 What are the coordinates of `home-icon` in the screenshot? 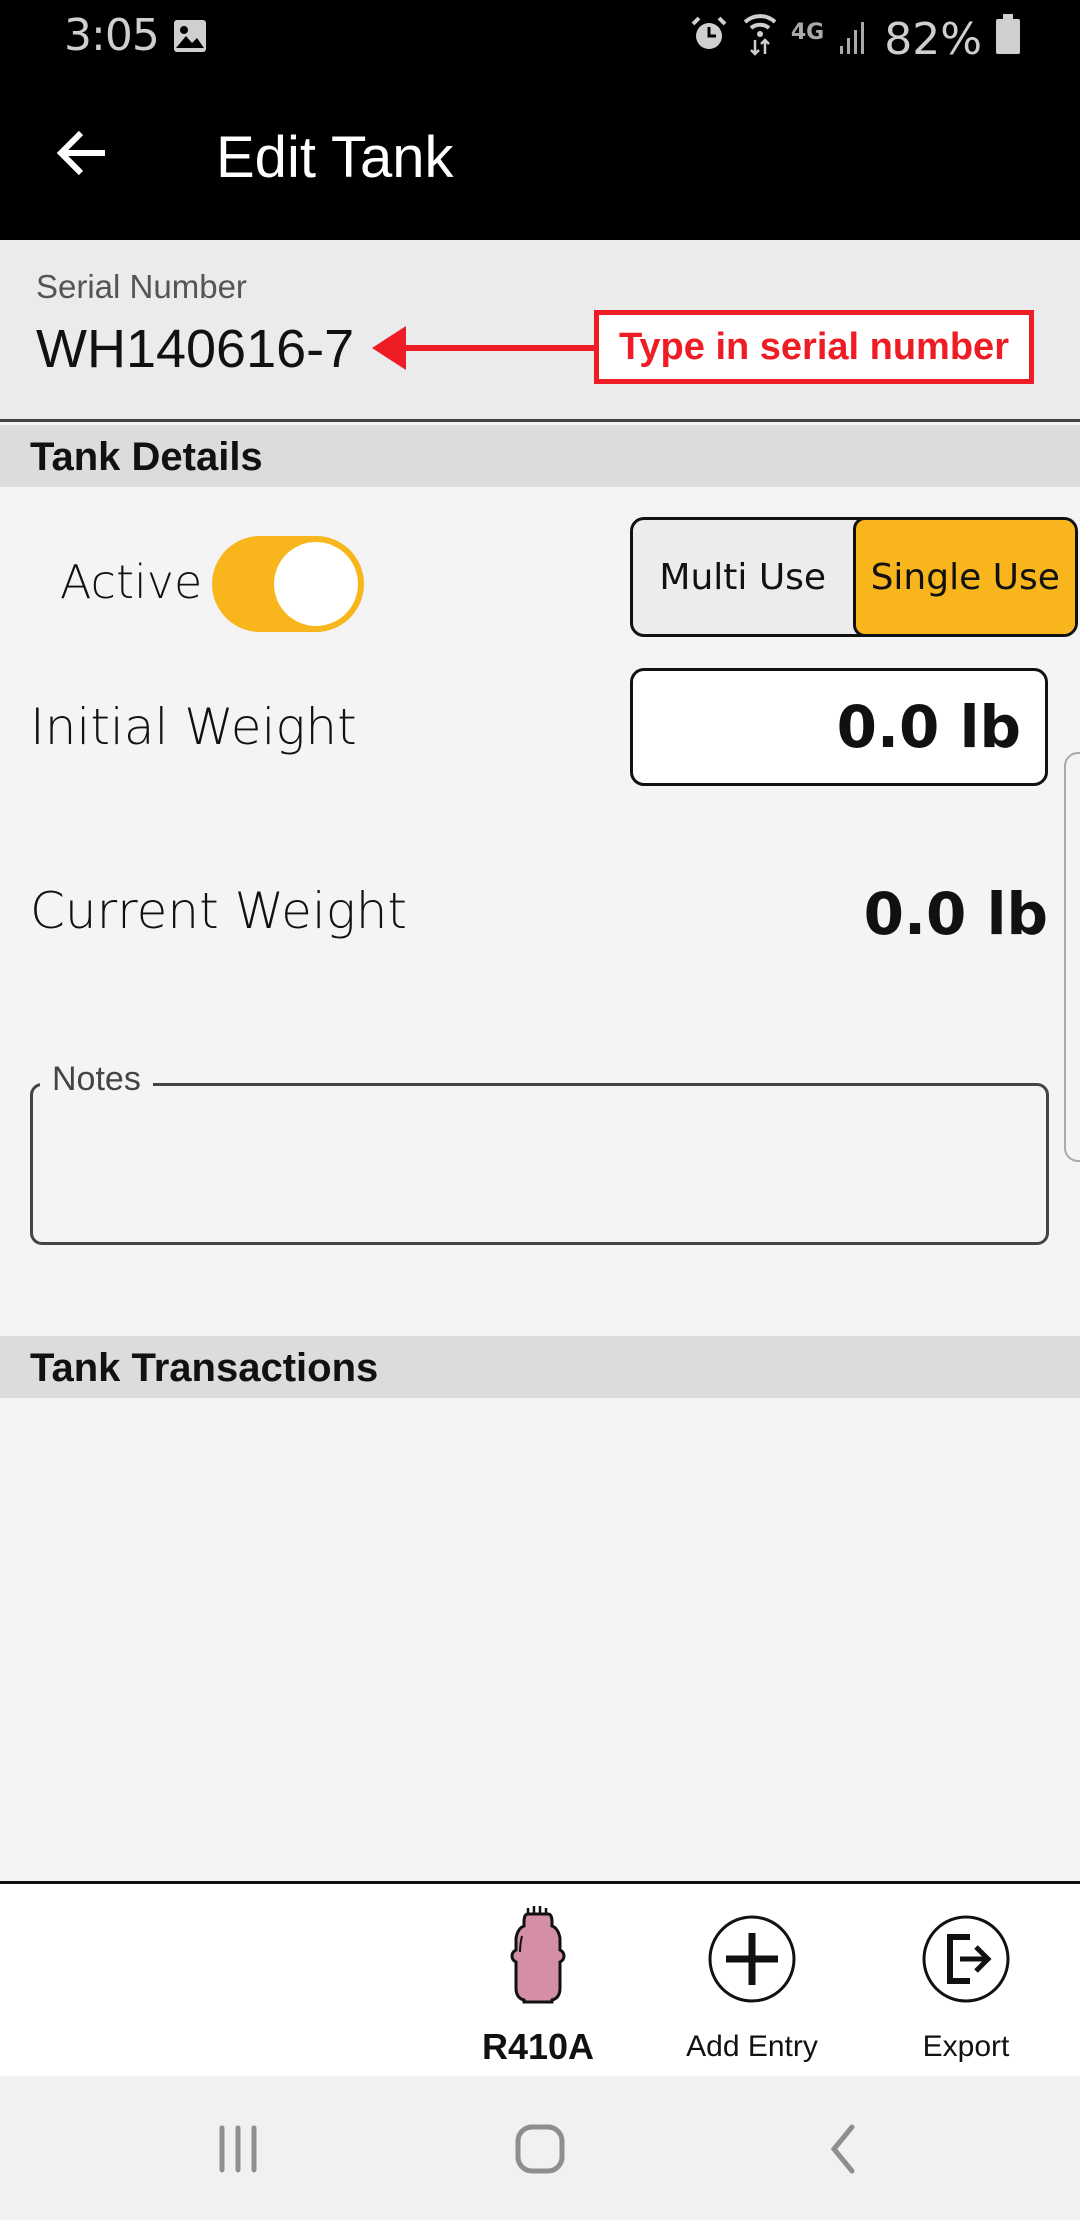 It's located at (540, 2151).